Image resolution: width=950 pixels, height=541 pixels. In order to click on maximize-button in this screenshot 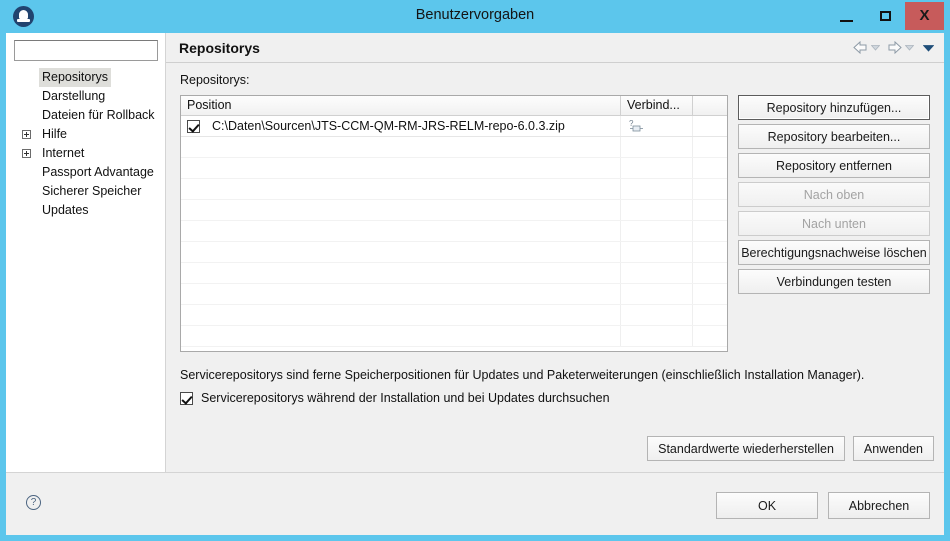, I will do `click(885, 16)`.